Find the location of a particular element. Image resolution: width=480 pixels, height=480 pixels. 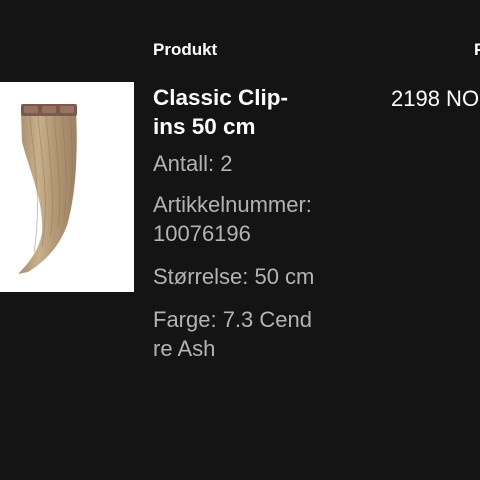

price-column-header: P is located at coordinates (477, 49).